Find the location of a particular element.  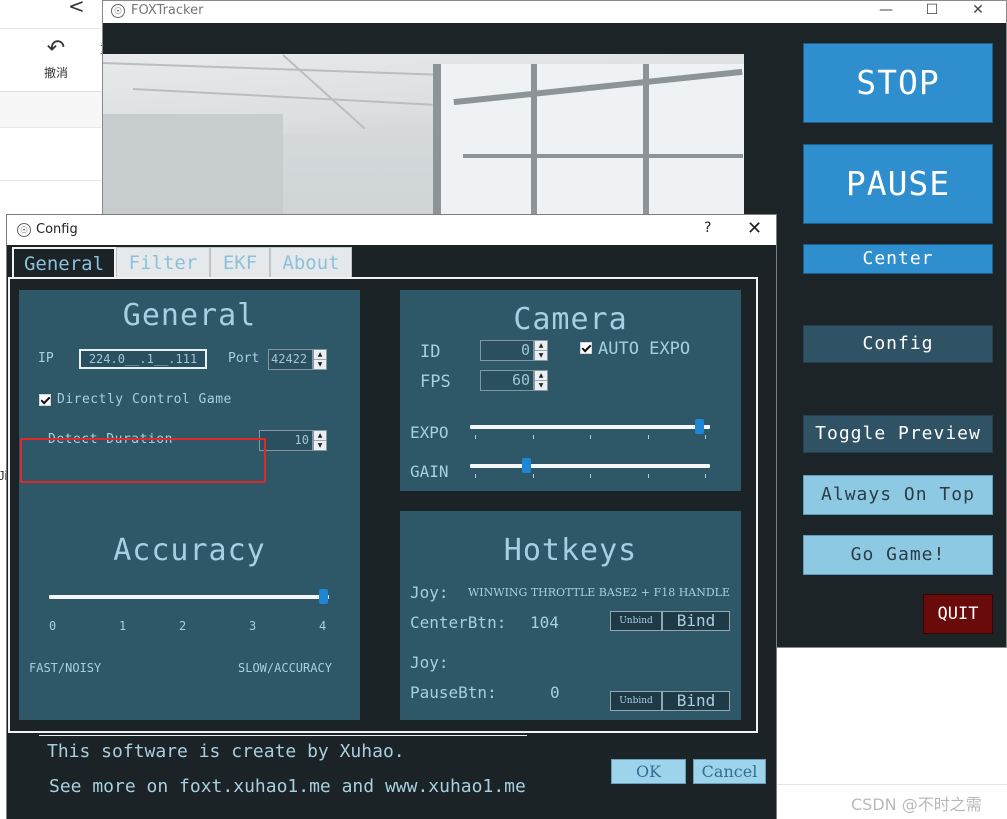

gain-slider-handle is located at coordinates (526, 465).